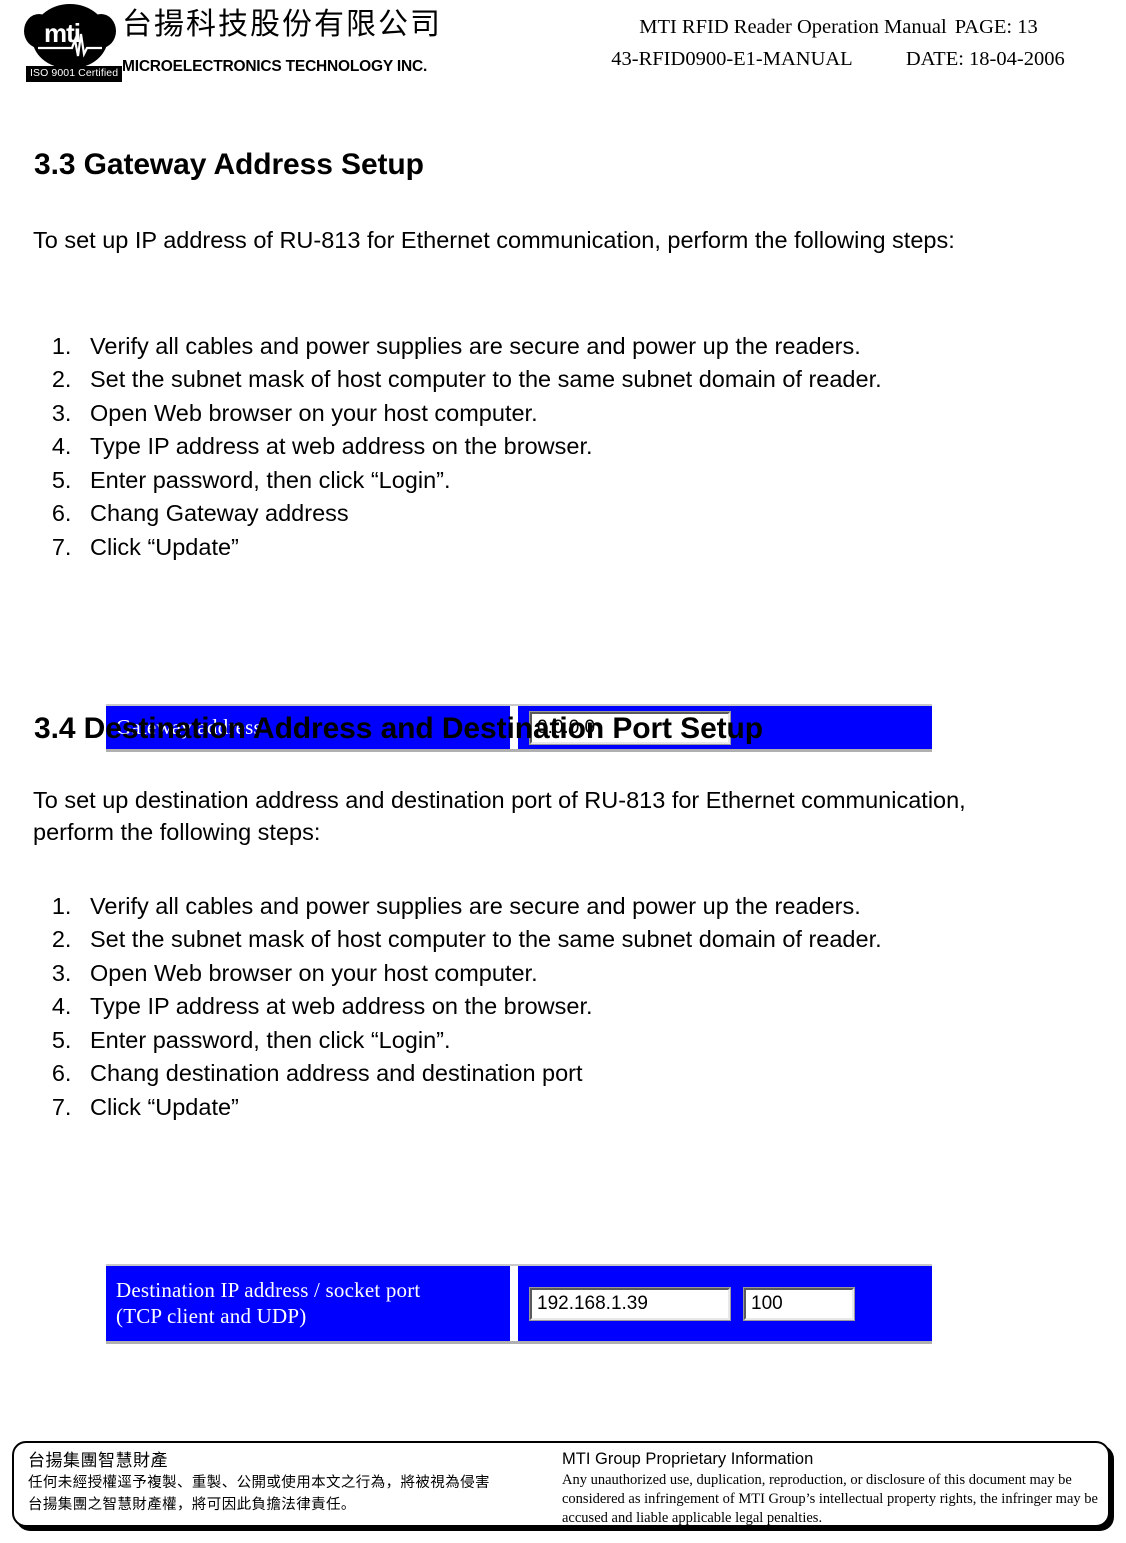 This screenshot has width=1126, height=1543. I want to click on destination-address-label-line-1: Destination IP address / socket port, so click(268, 1289).